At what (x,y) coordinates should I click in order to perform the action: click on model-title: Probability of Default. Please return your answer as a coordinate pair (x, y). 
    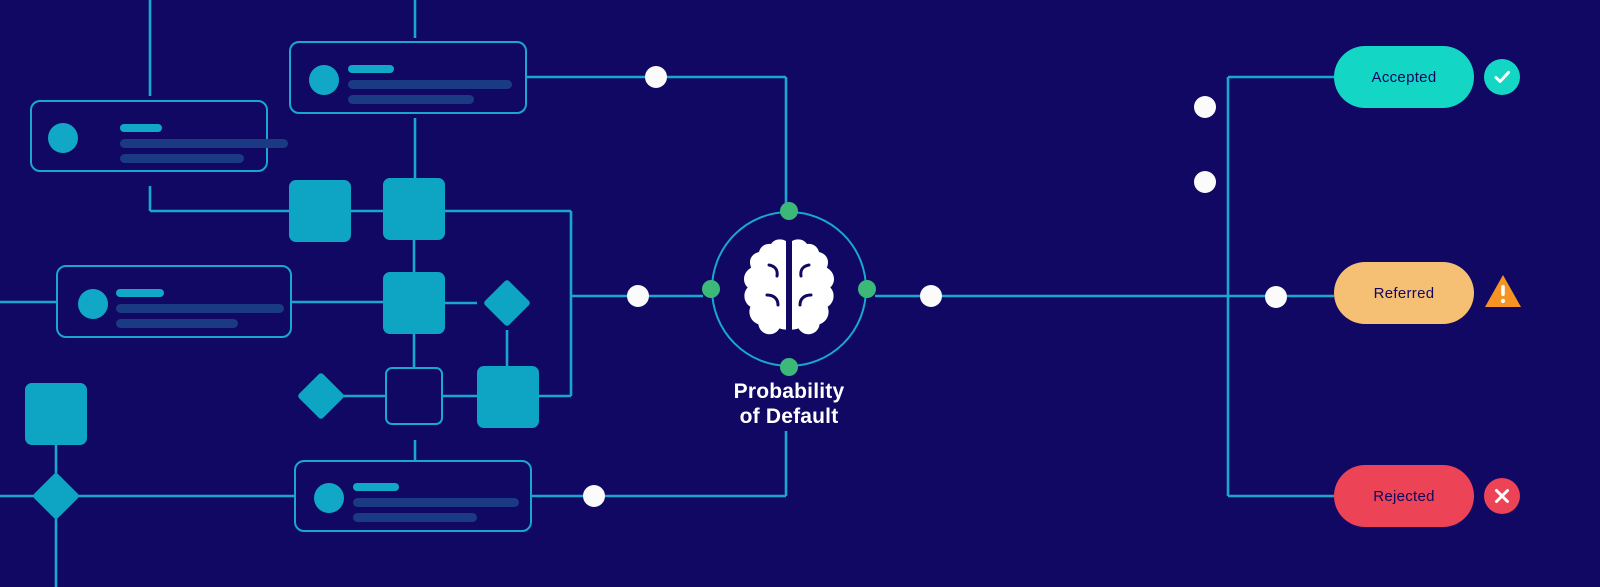
    Looking at the image, I should click on (789, 404).